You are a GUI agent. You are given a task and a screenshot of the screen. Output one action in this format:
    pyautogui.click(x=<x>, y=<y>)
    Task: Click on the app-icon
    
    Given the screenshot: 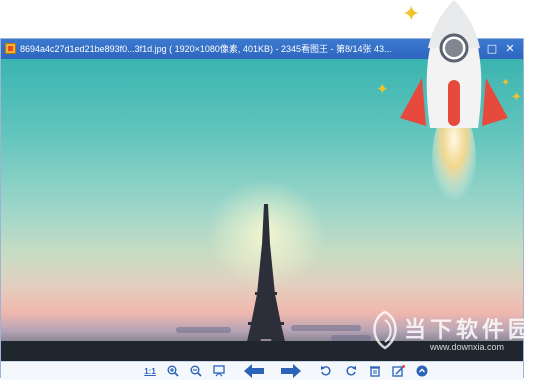 What is the action you would take?
    pyautogui.click(x=10, y=48)
    